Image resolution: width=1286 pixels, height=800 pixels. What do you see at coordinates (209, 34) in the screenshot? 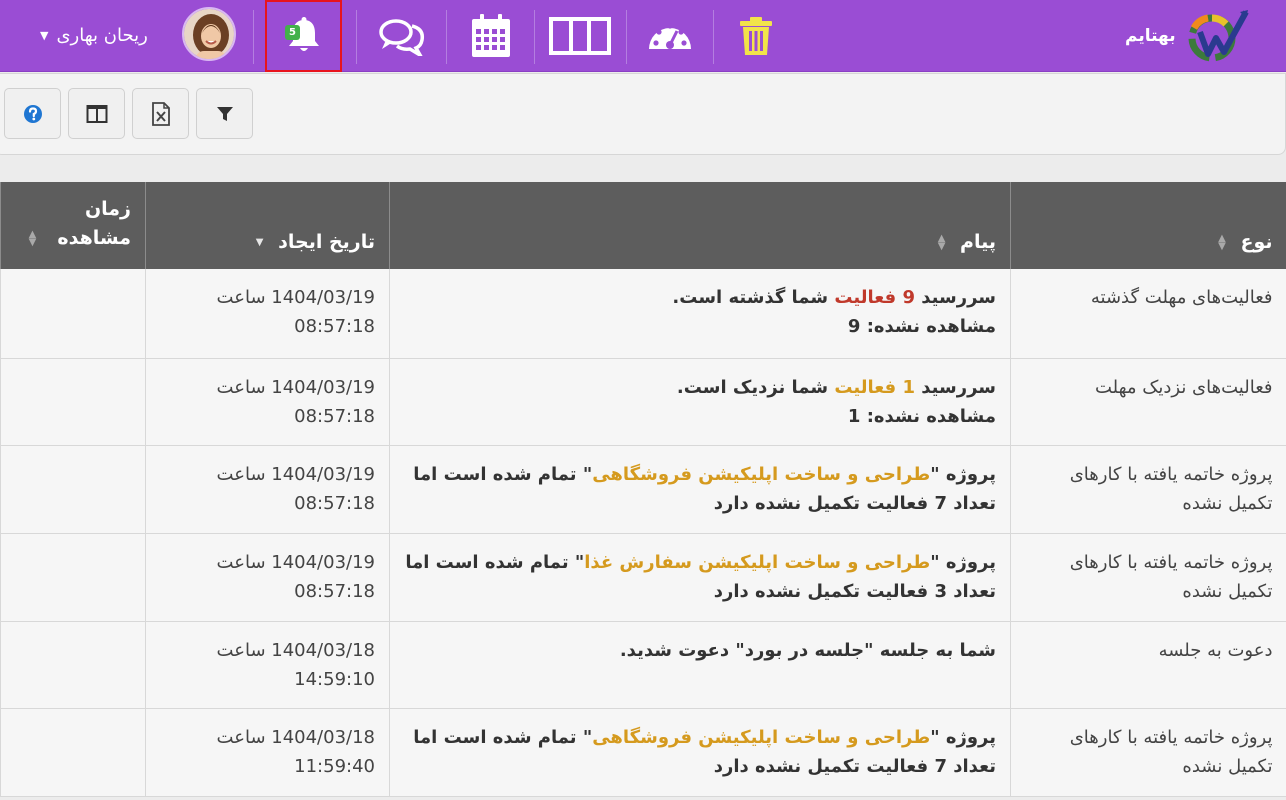
I see `avatar` at bounding box center [209, 34].